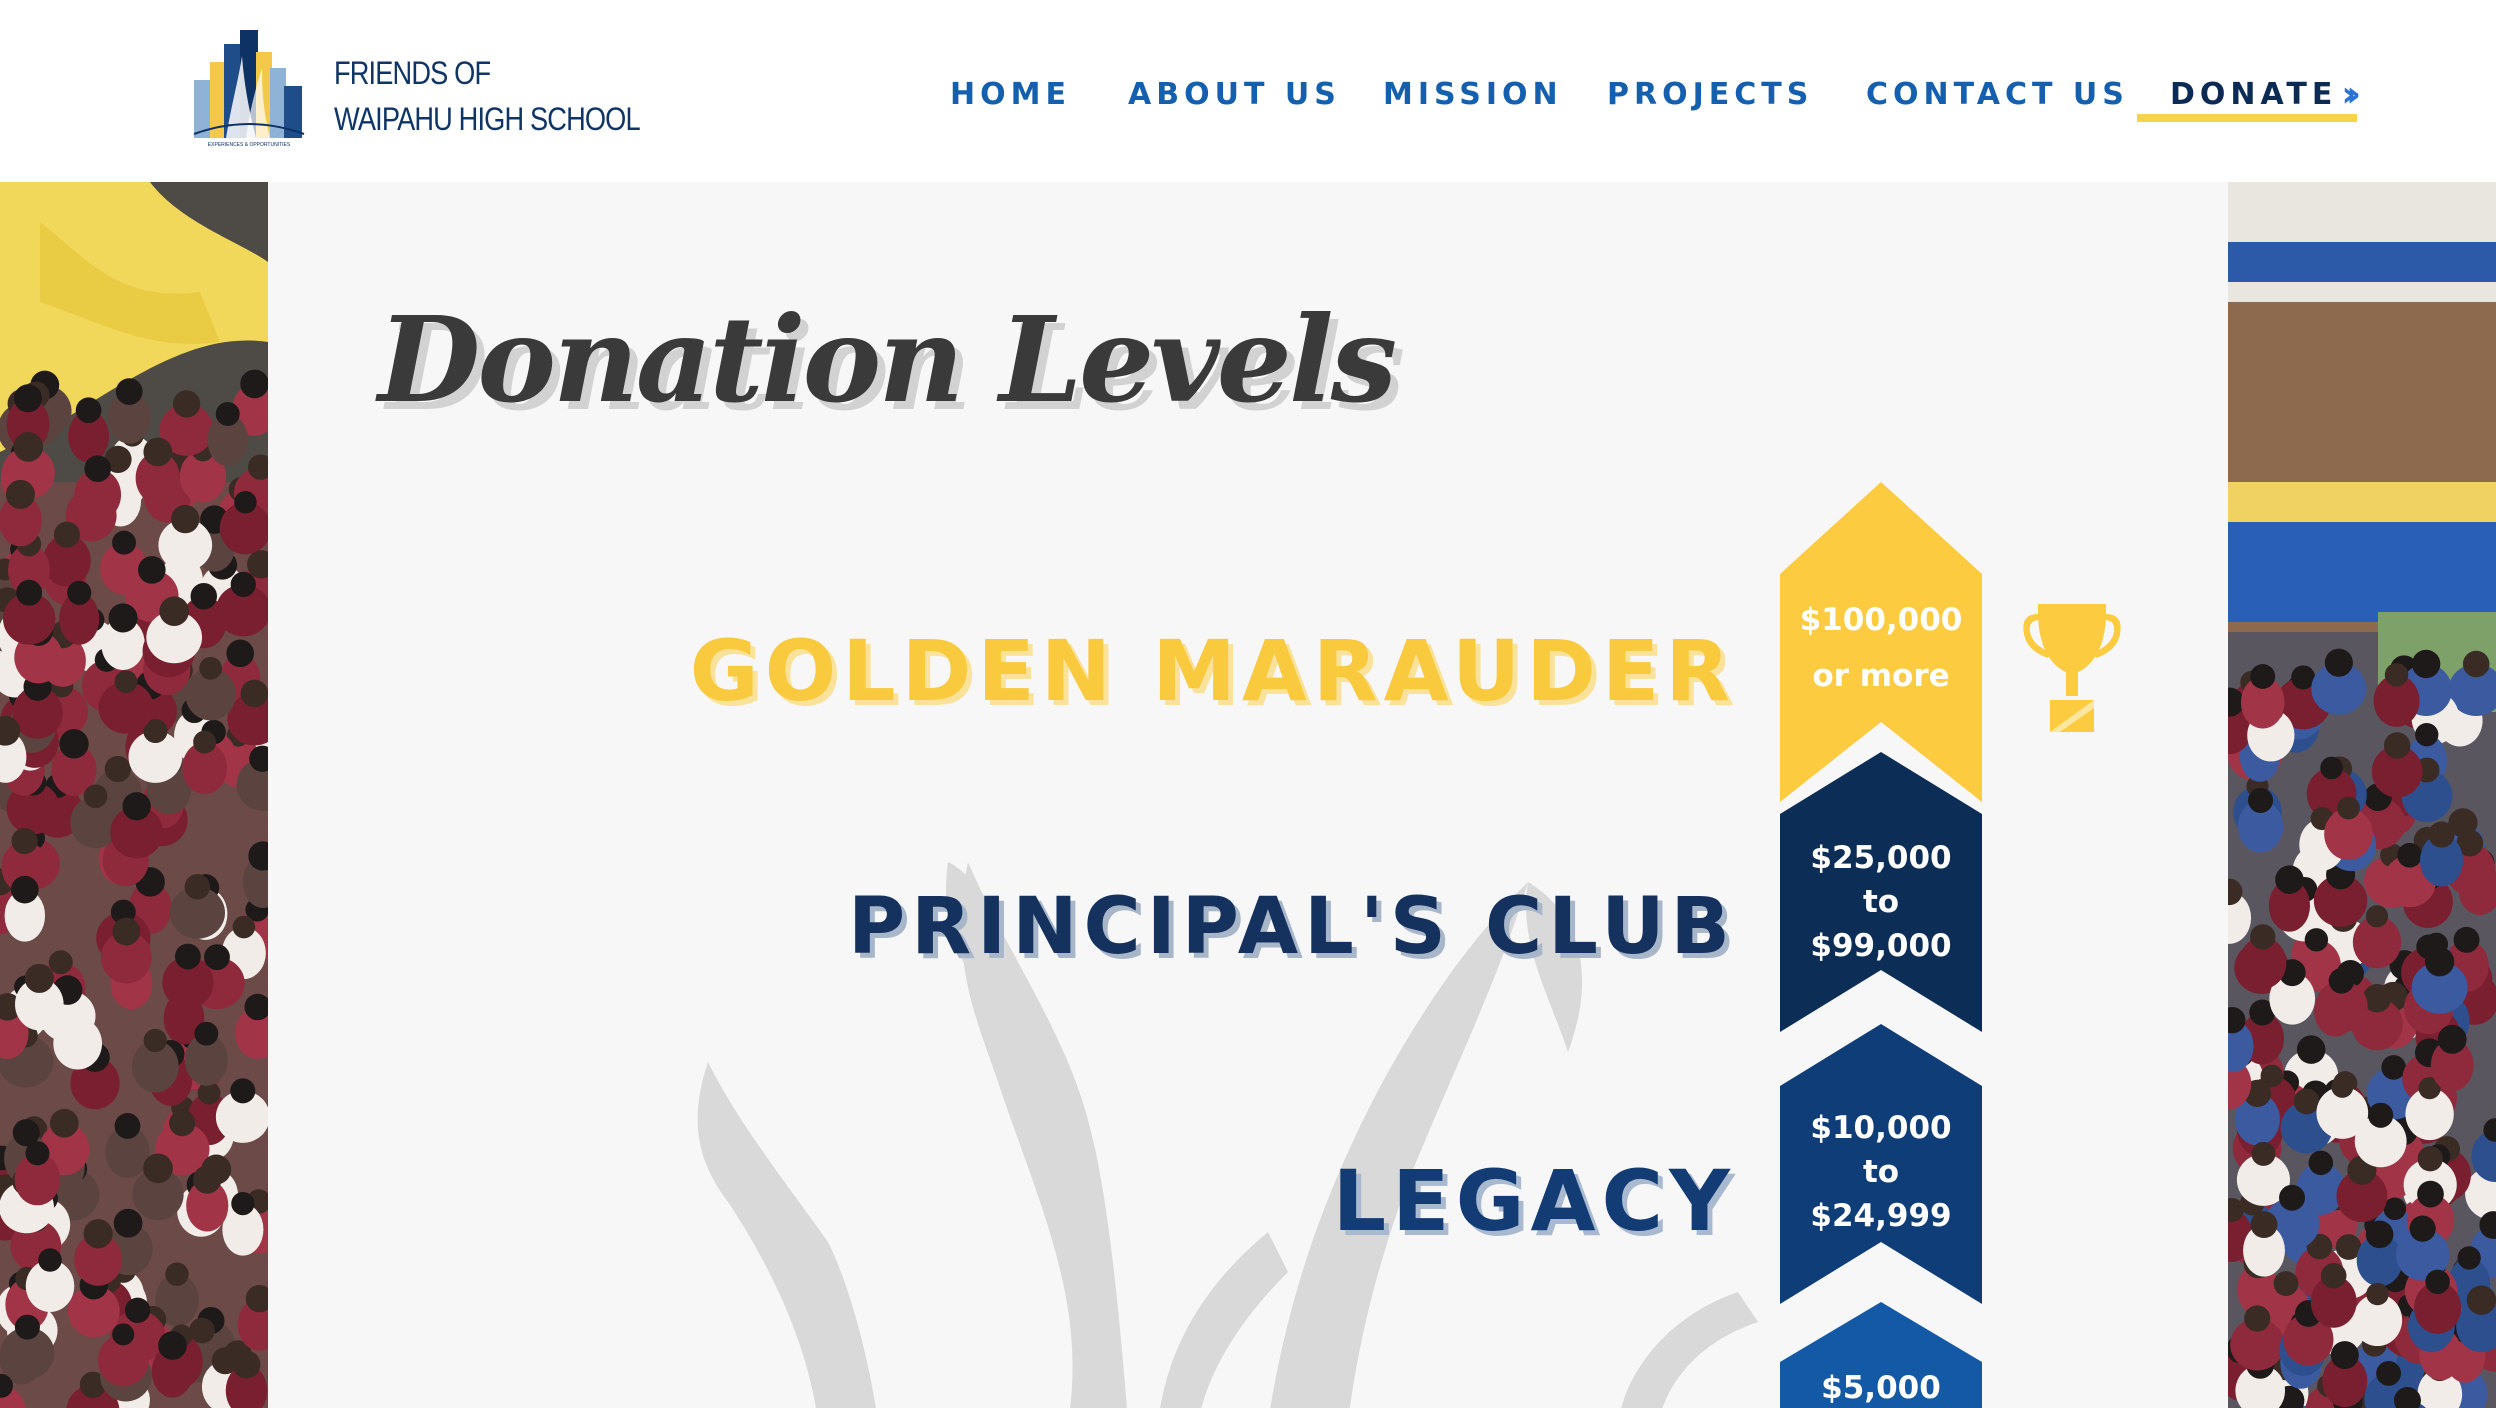 The height and width of the screenshot is (1408, 2496). I want to click on level-2-line-1: $25,000, so click(1881, 858).